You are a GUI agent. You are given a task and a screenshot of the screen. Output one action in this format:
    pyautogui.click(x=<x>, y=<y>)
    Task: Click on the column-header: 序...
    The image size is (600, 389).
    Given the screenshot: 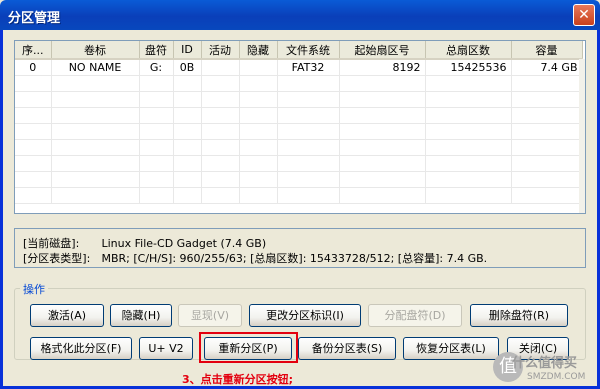 What is the action you would take?
    pyautogui.click(x=33, y=50)
    